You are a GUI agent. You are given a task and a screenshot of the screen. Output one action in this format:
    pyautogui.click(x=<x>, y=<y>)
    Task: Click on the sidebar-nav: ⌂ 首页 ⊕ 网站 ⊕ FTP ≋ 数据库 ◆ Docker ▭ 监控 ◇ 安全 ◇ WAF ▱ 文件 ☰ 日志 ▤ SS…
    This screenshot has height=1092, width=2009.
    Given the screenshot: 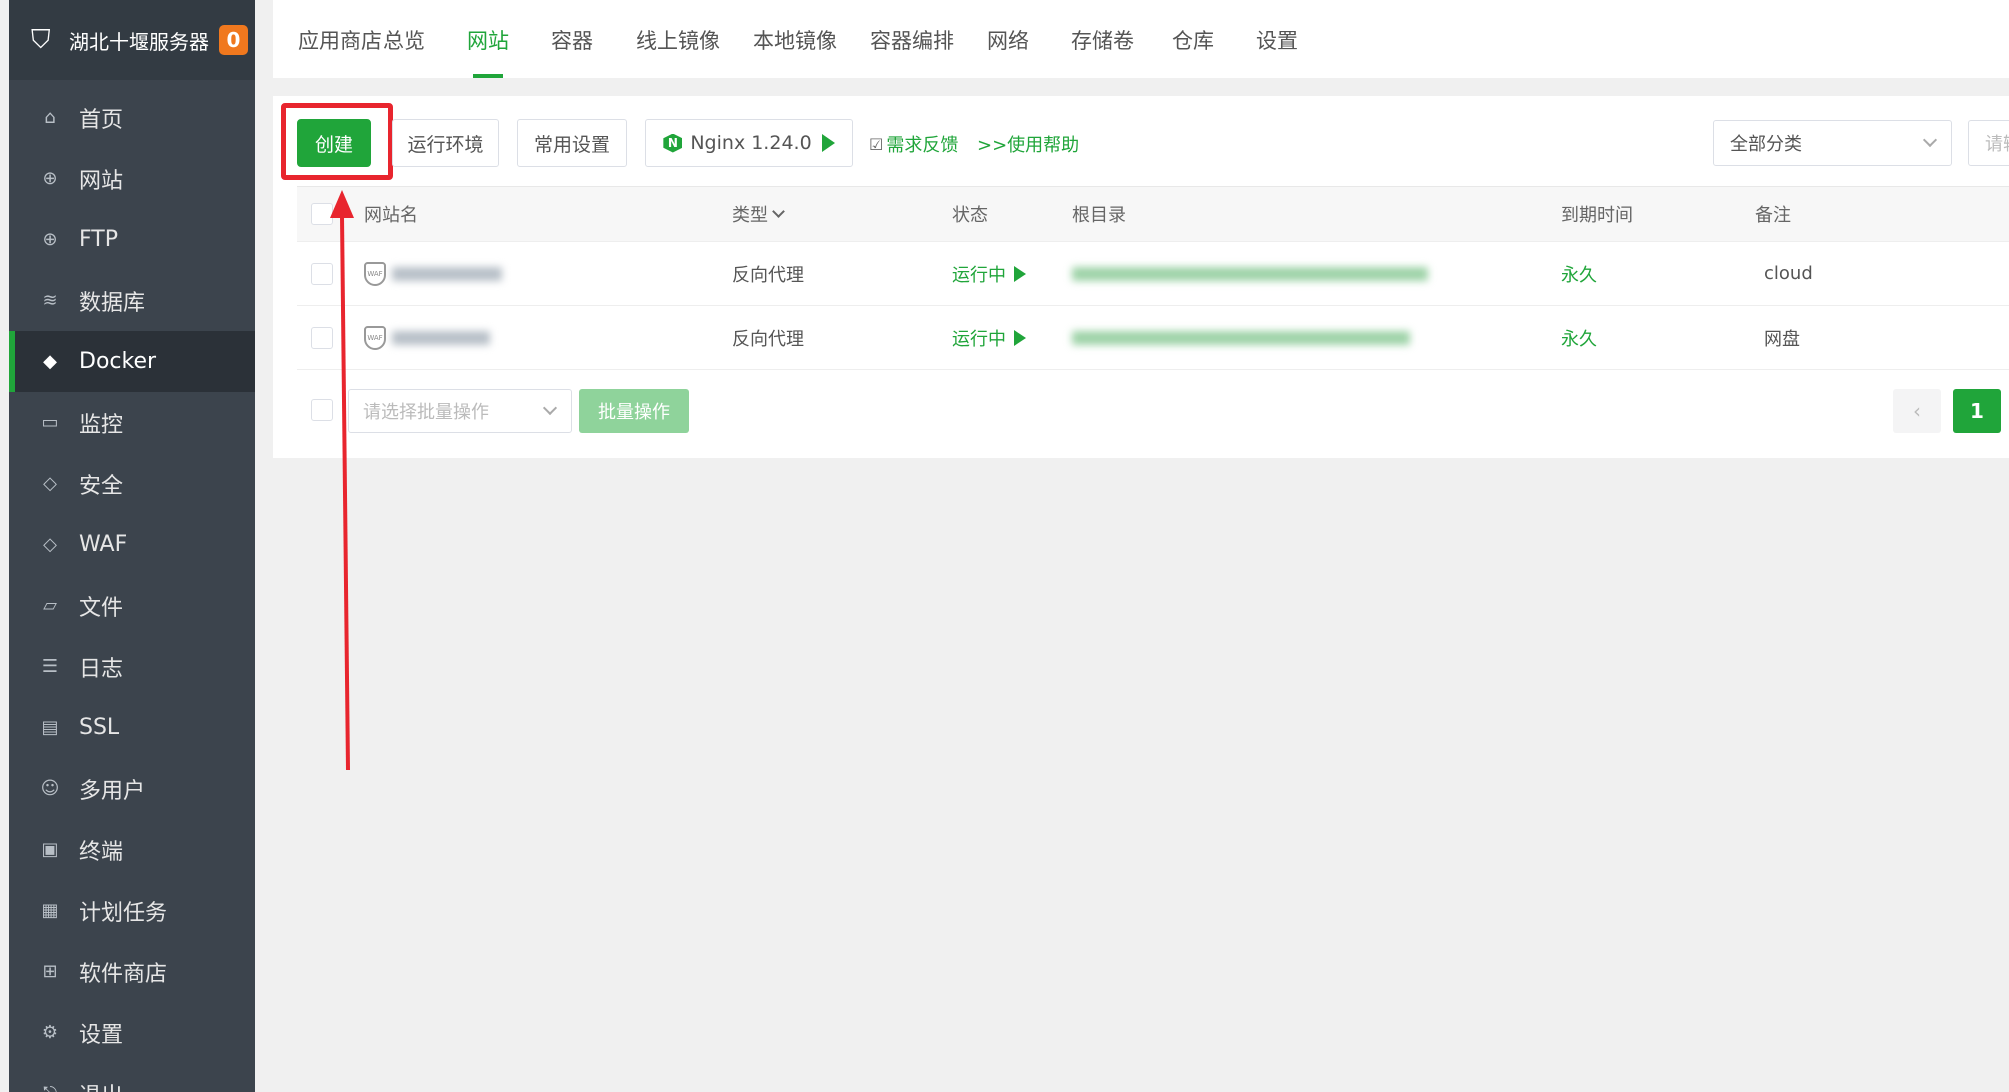 What is the action you would take?
    pyautogui.click(x=132, y=586)
    